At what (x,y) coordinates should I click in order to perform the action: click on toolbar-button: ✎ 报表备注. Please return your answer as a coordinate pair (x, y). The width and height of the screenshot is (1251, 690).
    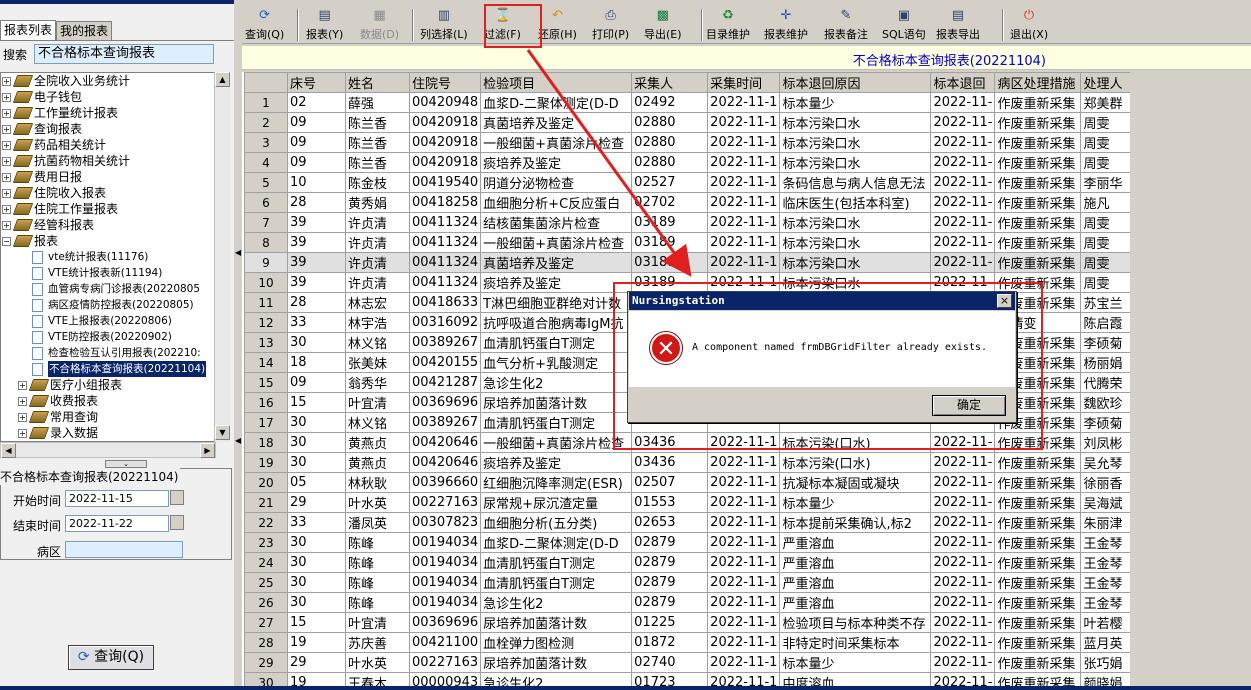
    Looking at the image, I should click on (846, 25).